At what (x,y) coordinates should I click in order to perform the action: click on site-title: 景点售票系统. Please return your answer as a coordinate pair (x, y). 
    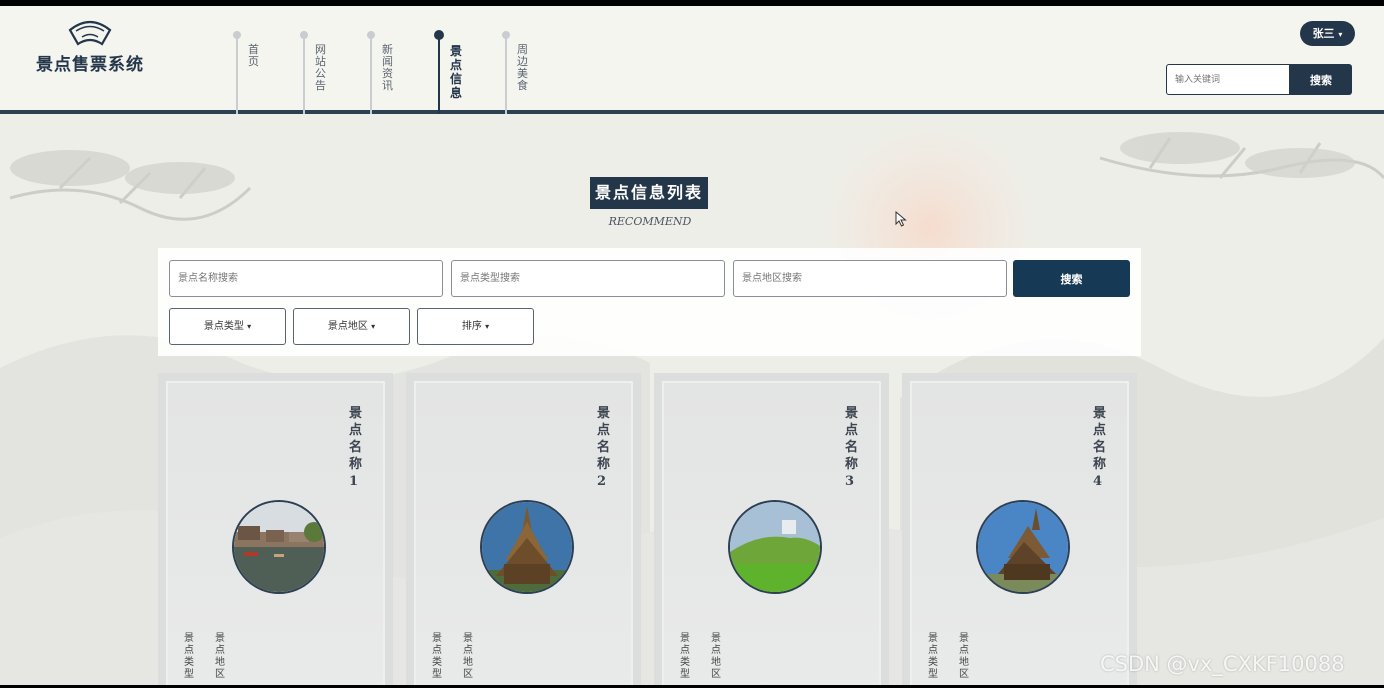
    Looking at the image, I should click on (90, 65).